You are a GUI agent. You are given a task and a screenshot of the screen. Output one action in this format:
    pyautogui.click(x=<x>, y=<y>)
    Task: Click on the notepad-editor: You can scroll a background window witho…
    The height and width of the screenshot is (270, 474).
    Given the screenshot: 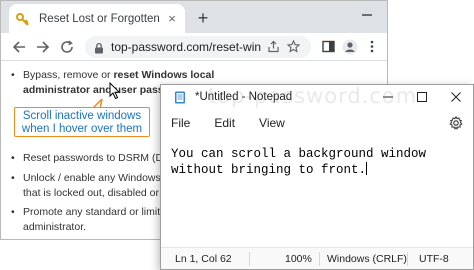 What is the action you would take?
    pyautogui.click(x=319, y=162)
    